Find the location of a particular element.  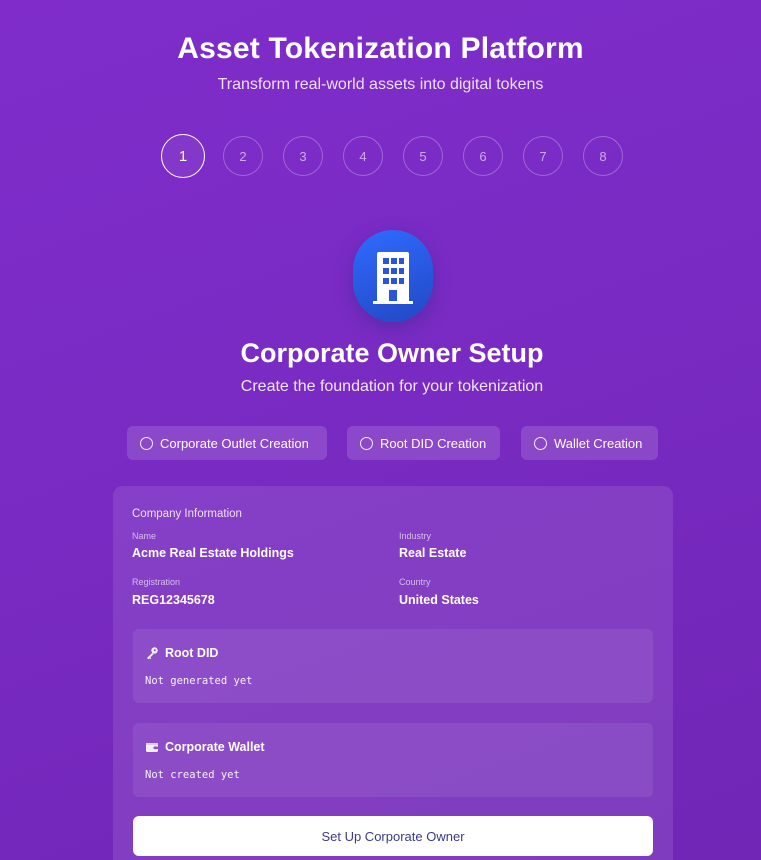

registration-label: Registration is located at coordinates (156, 582).